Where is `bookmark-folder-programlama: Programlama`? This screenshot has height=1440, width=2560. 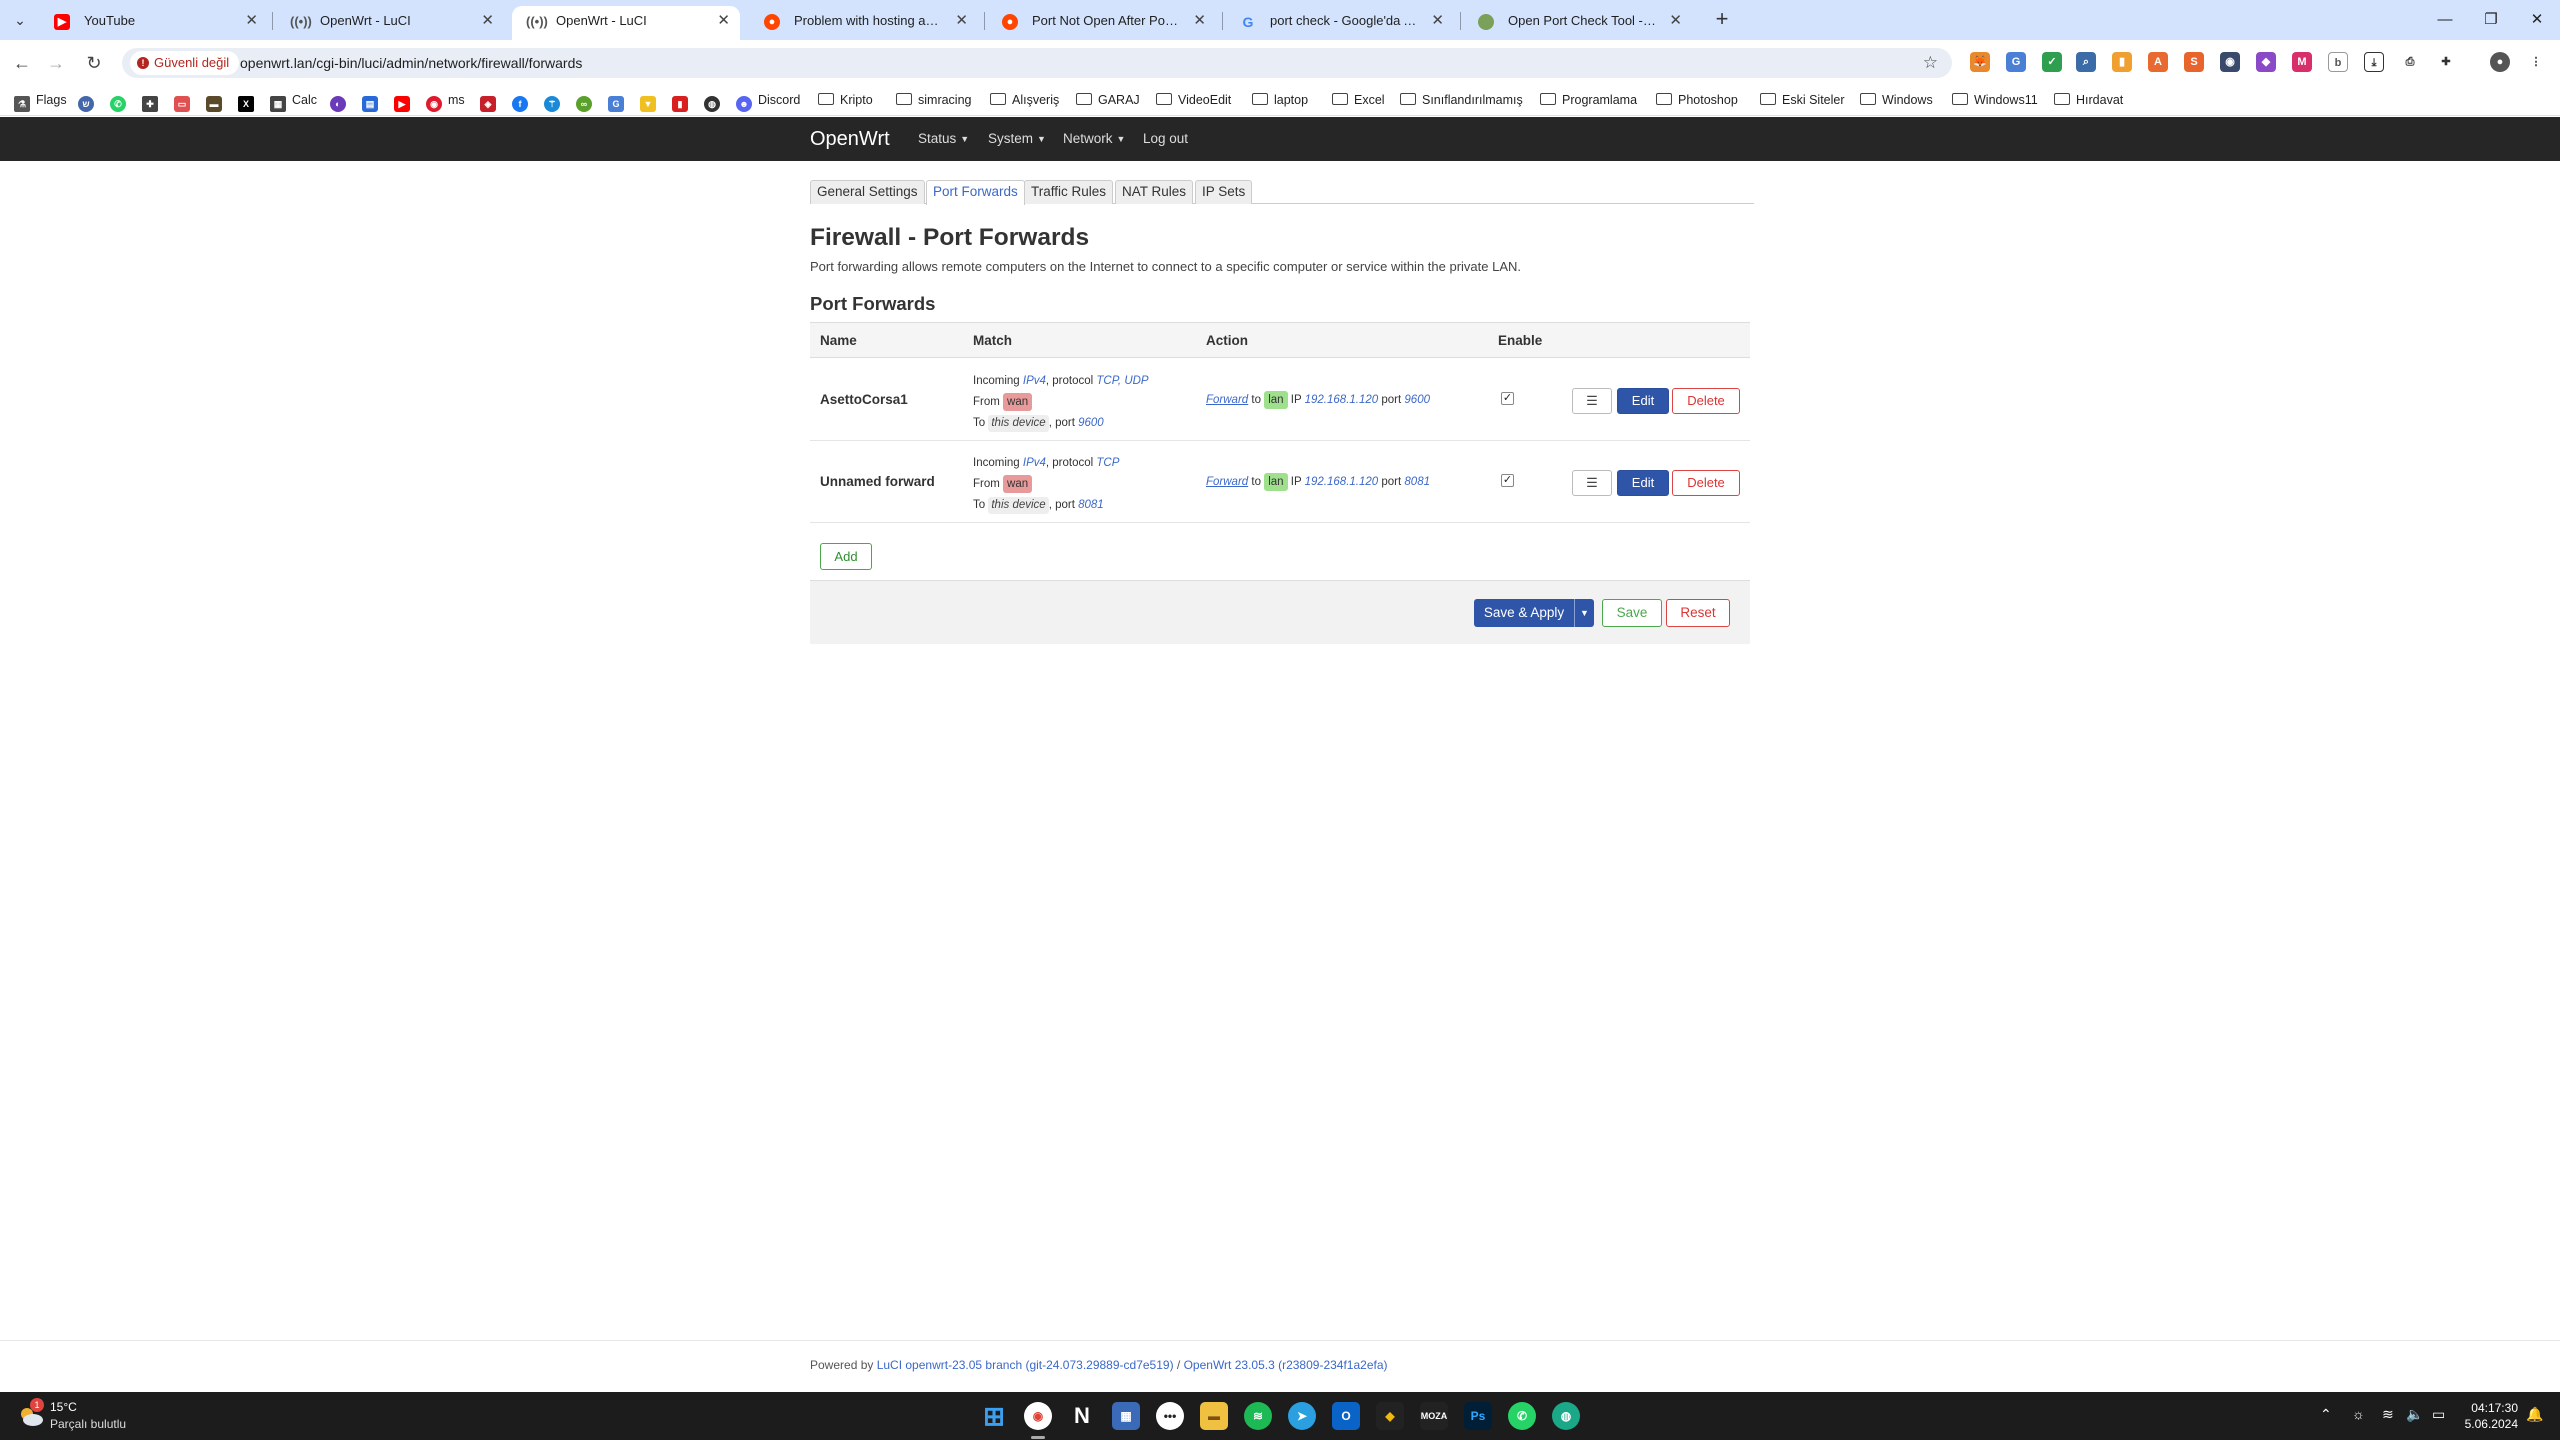
bookmark-folder-programlama: Programlama is located at coordinates (1588, 100).